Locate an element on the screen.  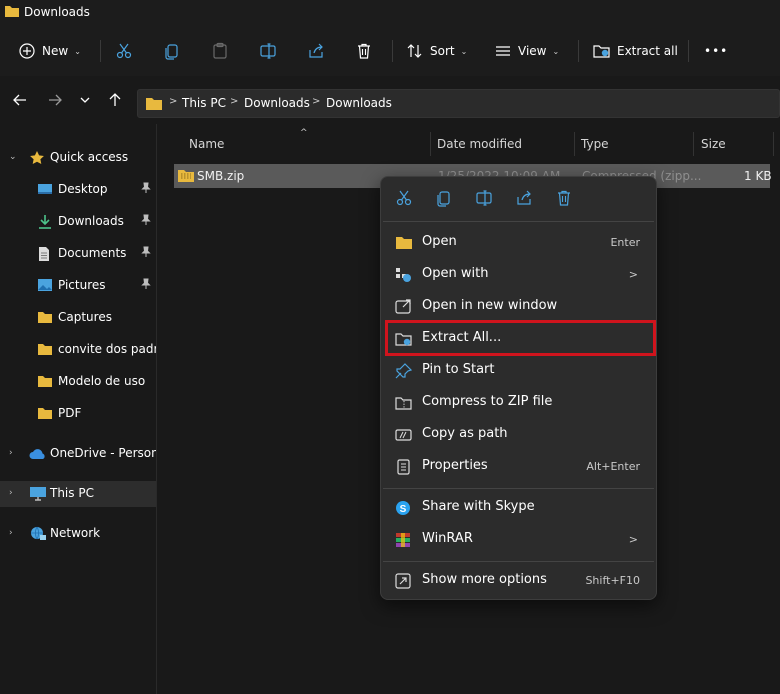
menu-item-label: Open with is located at coordinates (455, 273).